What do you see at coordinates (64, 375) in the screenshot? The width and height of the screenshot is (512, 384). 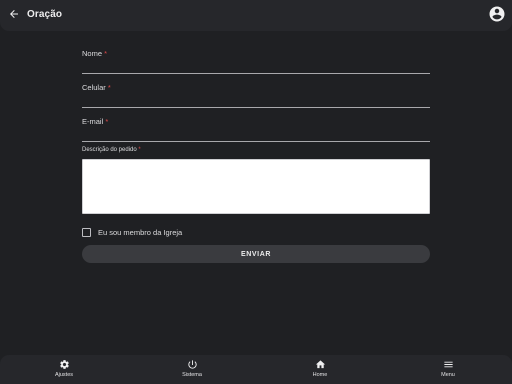 I see `nav-label-settings: Ajustes` at bounding box center [64, 375].